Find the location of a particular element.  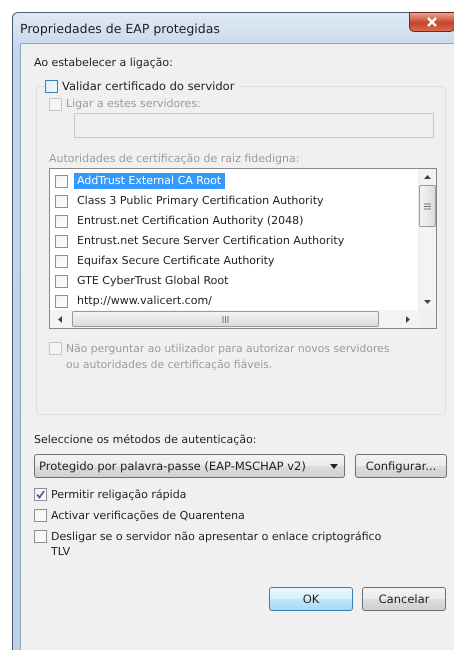

section-label: Seleccione os métodos de autenticação: is located at coordinates (146, 439).